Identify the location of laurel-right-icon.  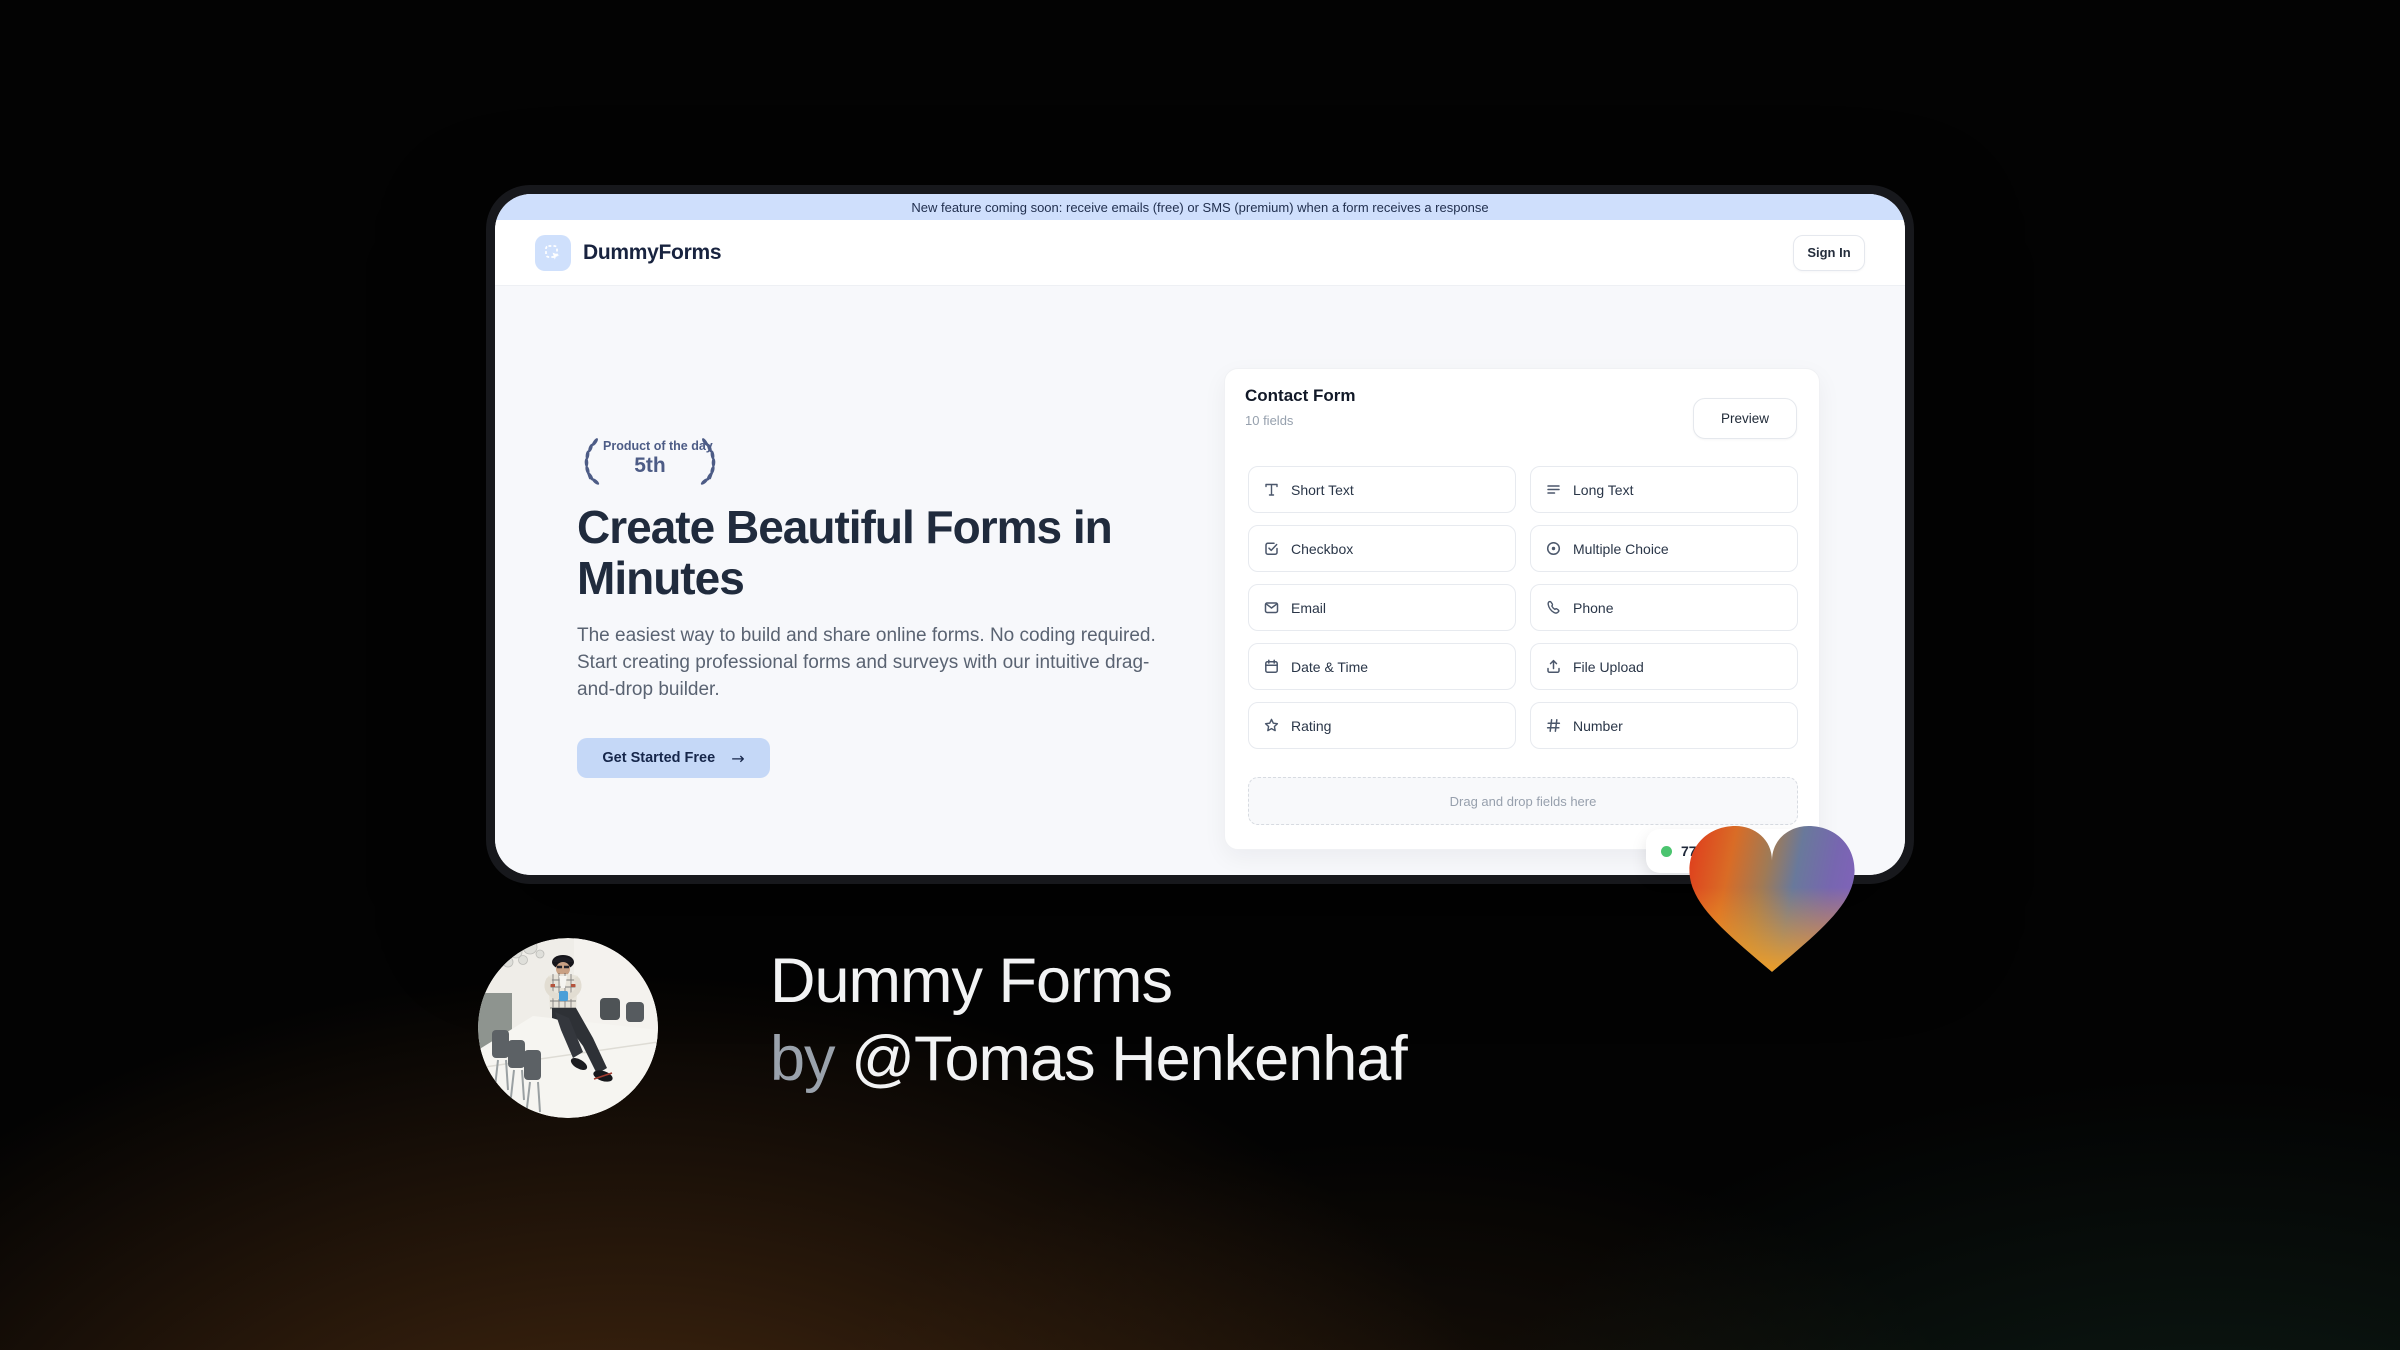
(708, 461).